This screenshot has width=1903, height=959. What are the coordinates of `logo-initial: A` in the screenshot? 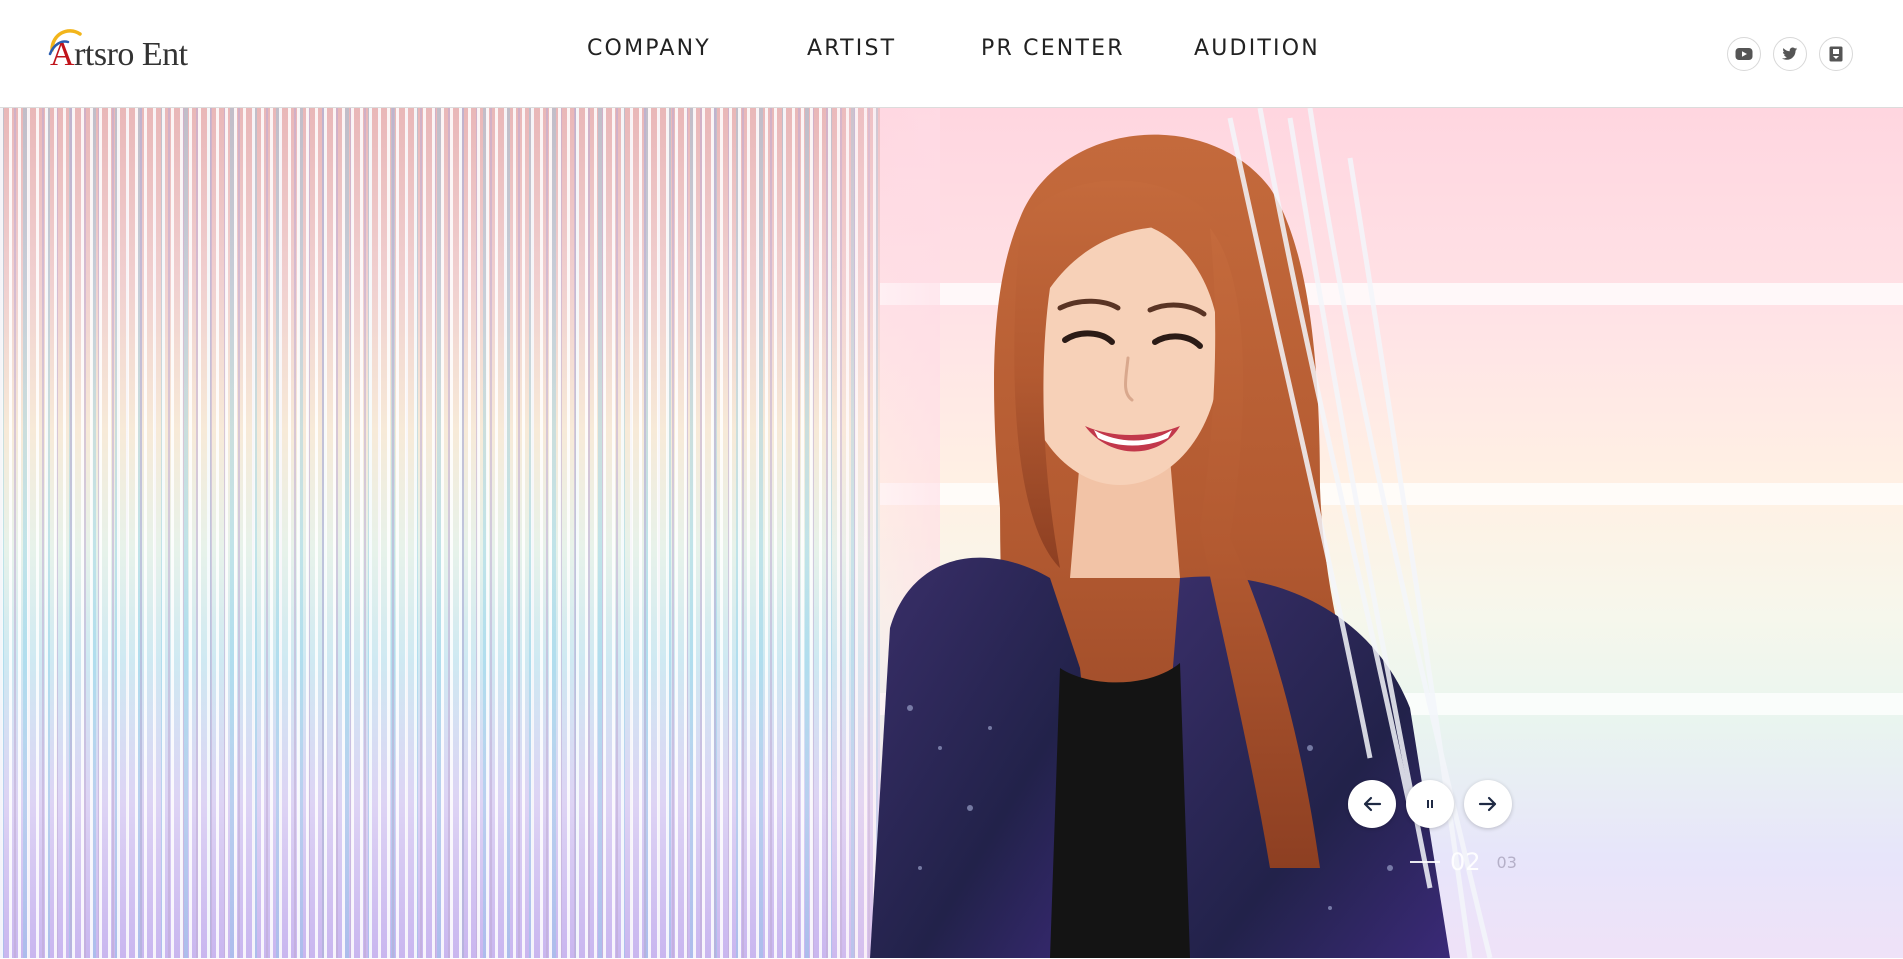 It's located at (62, 54).